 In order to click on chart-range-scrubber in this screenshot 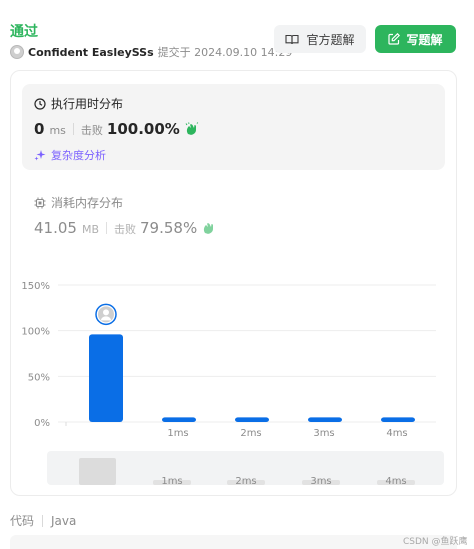, I will do `click(245, 468)`.